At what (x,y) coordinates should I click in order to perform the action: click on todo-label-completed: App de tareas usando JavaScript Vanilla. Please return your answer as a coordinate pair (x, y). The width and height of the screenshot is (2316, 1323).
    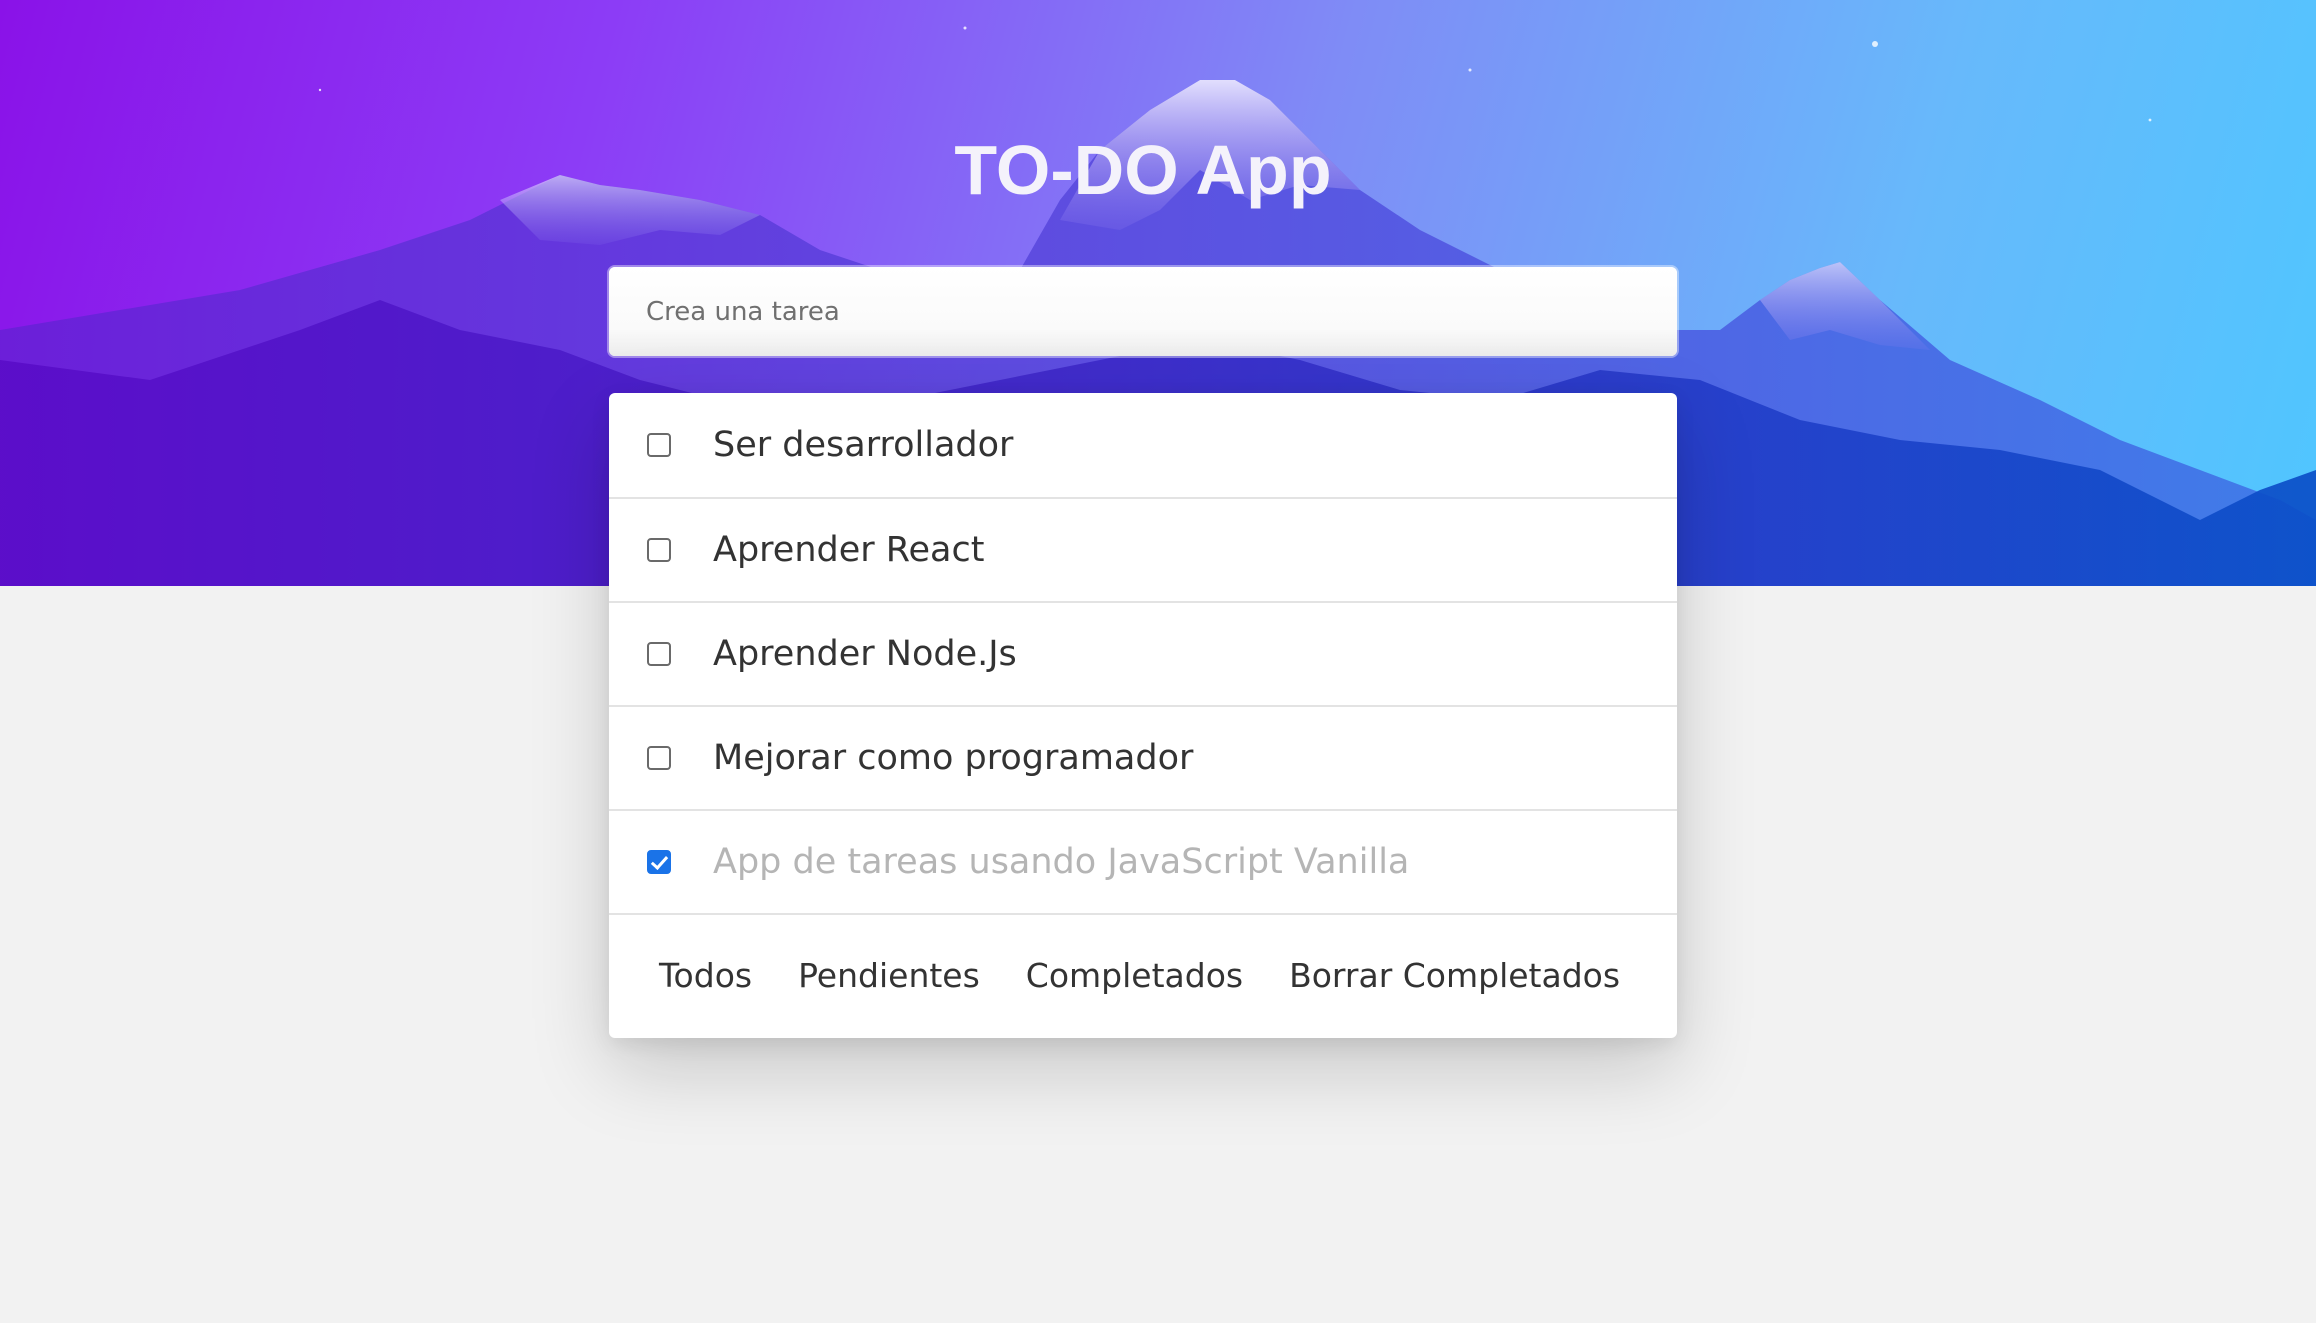
    Looking at the image, I should click on (1061, 862).